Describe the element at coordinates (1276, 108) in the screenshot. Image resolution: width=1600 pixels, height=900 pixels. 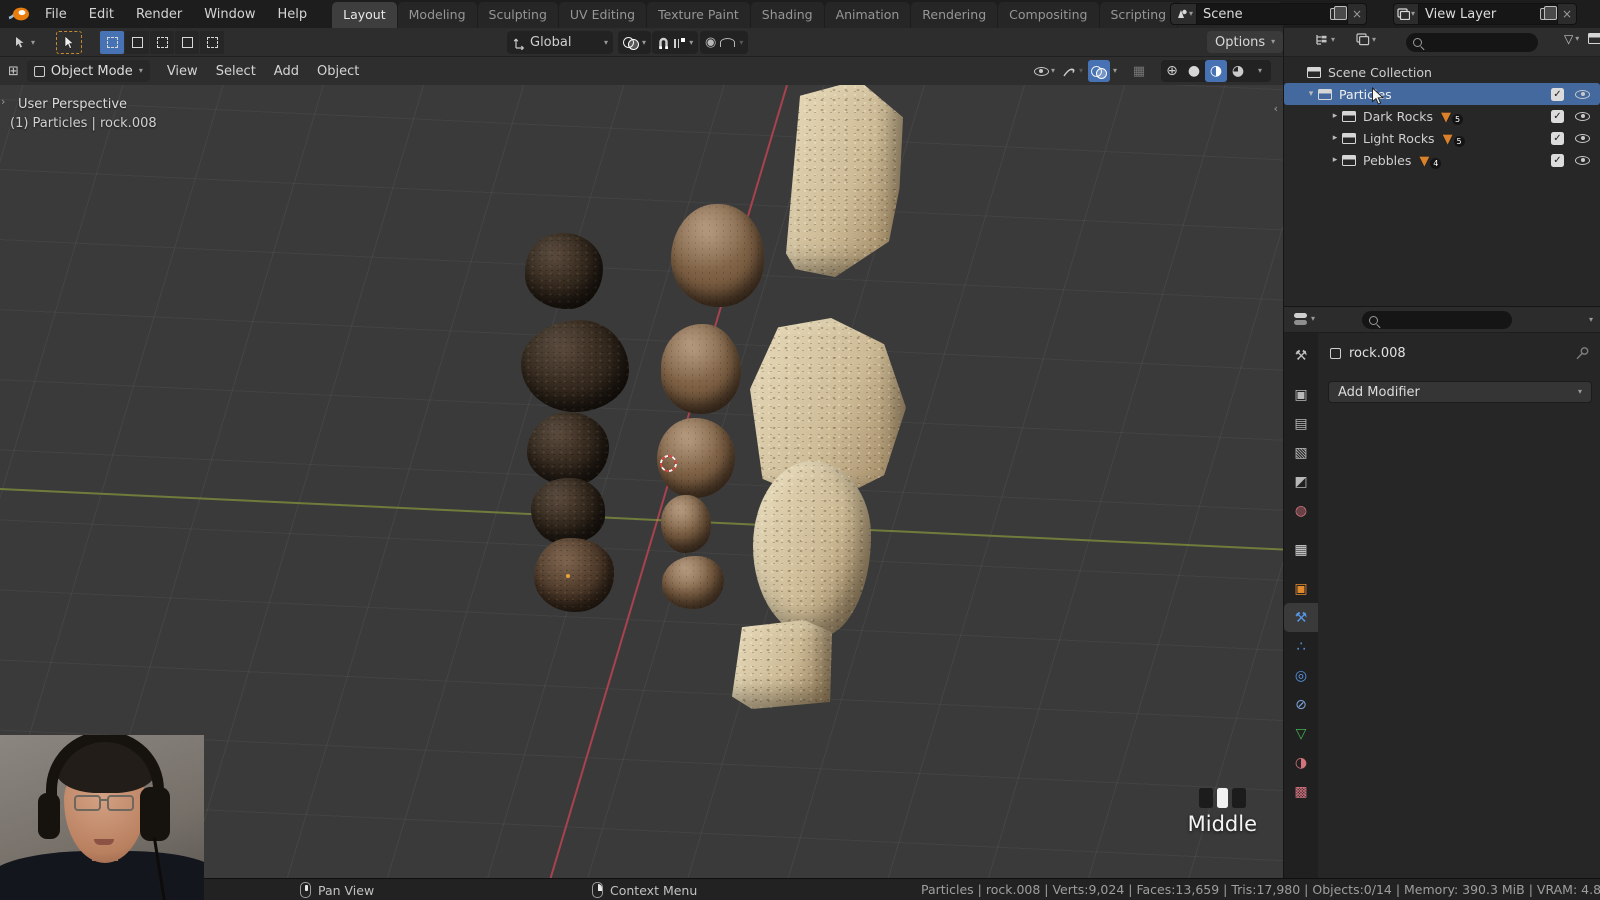
I see `sidebar-collapse-icon: ‹` at that location.